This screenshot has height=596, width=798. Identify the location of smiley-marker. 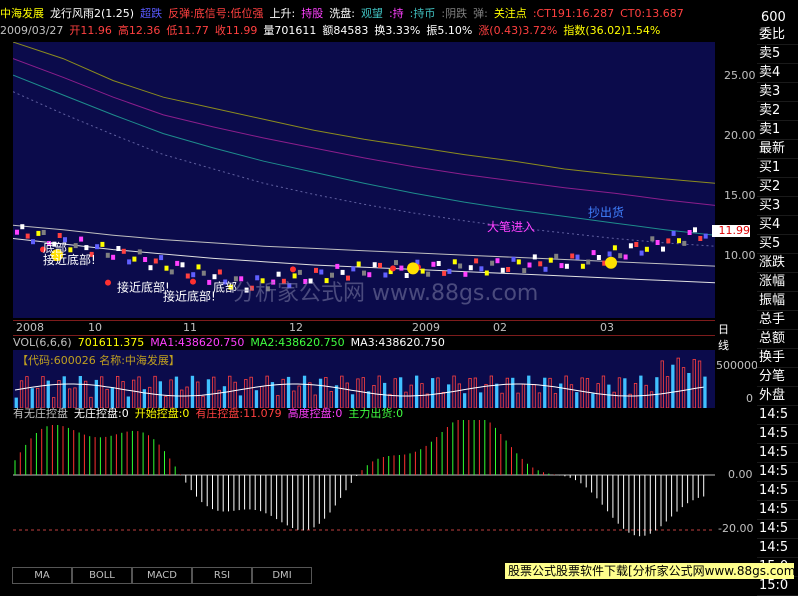
(611, 262).